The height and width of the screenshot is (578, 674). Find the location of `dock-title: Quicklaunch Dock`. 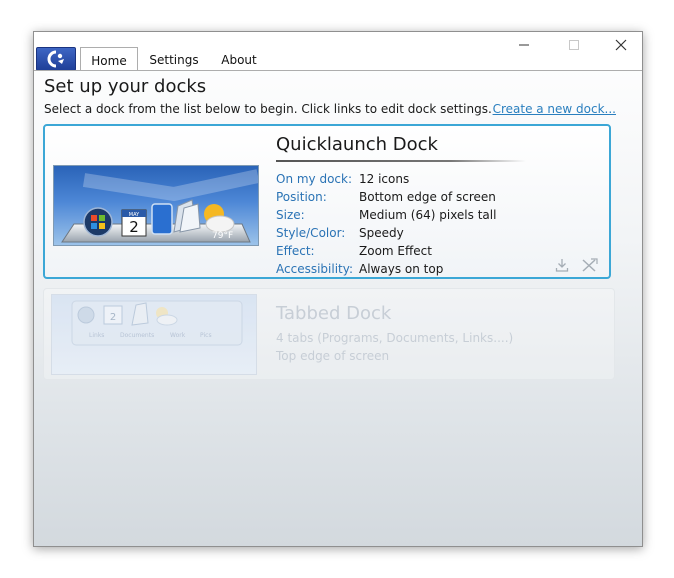

dock-title: Quicklaunch Dock is located at coordinates (357, 144).